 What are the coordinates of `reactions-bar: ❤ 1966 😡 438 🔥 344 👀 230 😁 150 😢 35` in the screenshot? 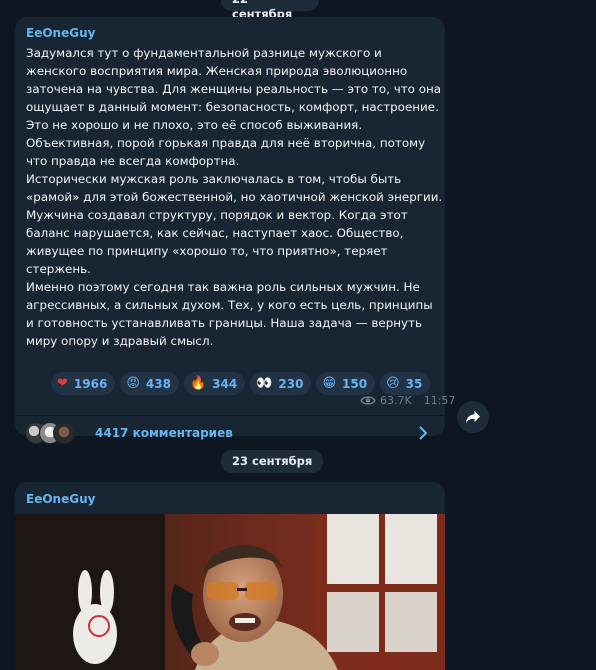 It's located at (241, 383).